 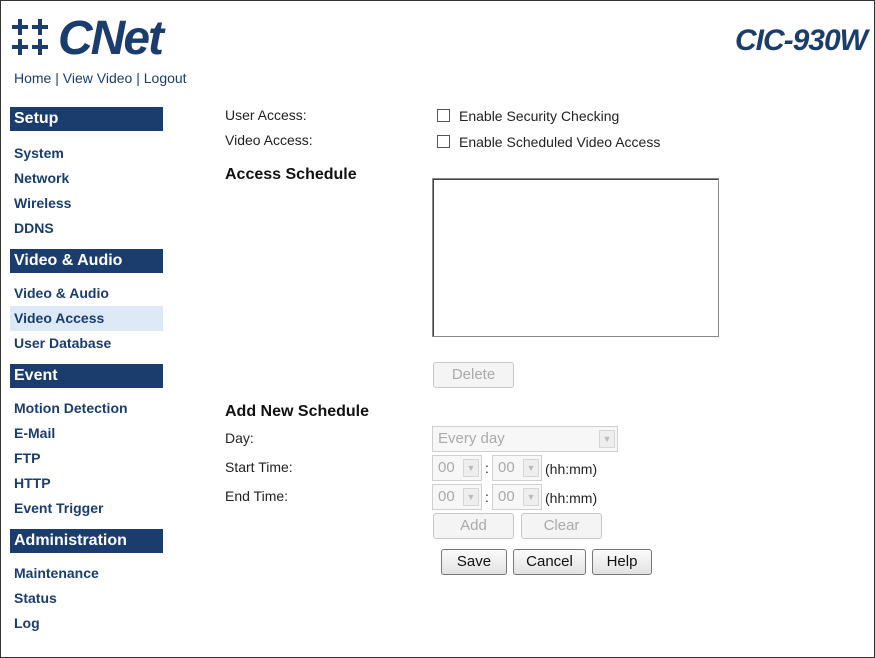 I want to click on delete-button: Delete, so click(x=473, y=375).